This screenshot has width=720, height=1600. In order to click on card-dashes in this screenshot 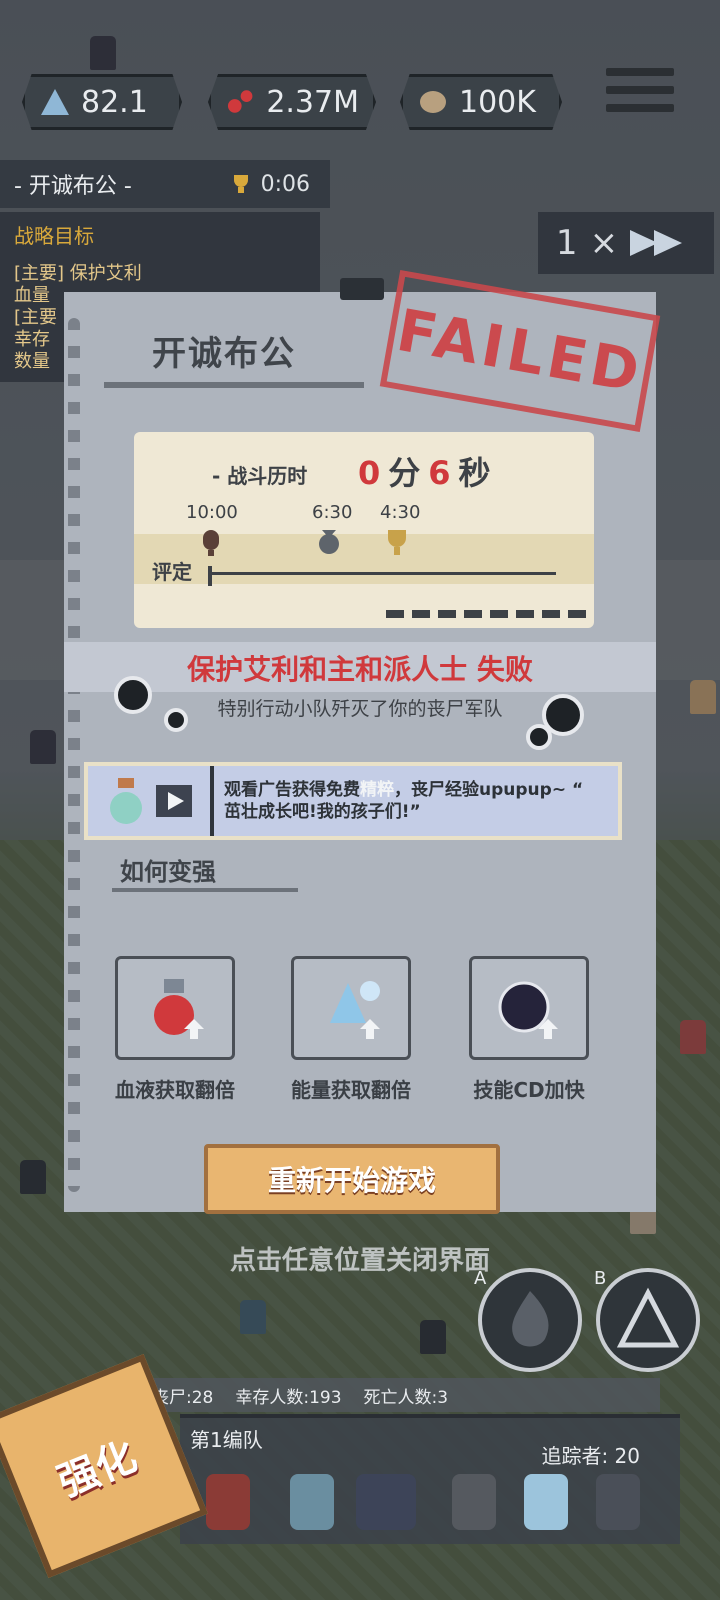, I will do `click(486, 614)`.